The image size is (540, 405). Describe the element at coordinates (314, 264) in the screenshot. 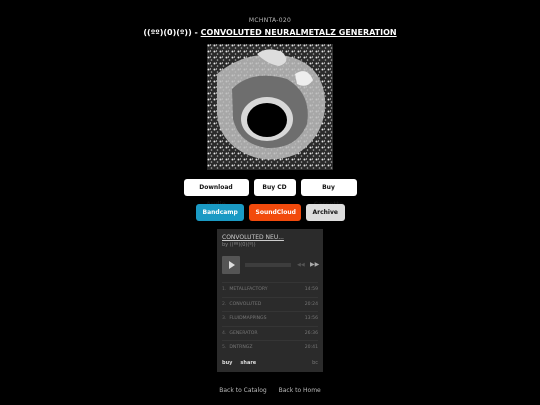

I see `next-track-icon: ▶▶` at that location.